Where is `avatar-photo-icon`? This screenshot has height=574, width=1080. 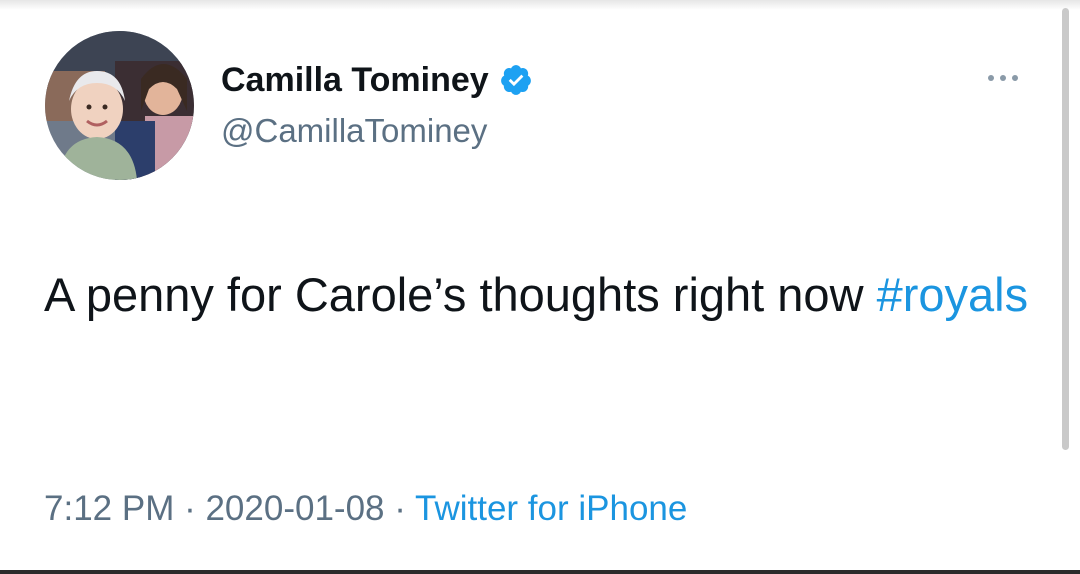
avatar-photo-icon is located at coordinates (119, 105).